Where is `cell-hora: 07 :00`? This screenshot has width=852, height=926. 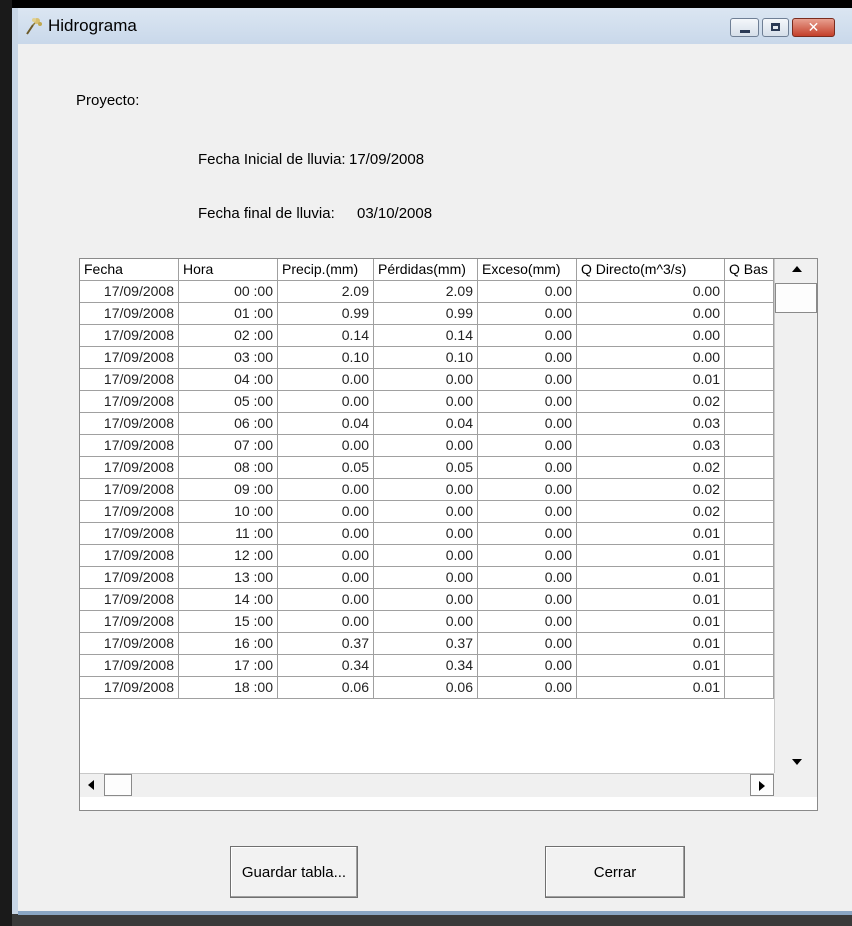
cell-hora: 07 :00 is located at coordinates (228, 446).